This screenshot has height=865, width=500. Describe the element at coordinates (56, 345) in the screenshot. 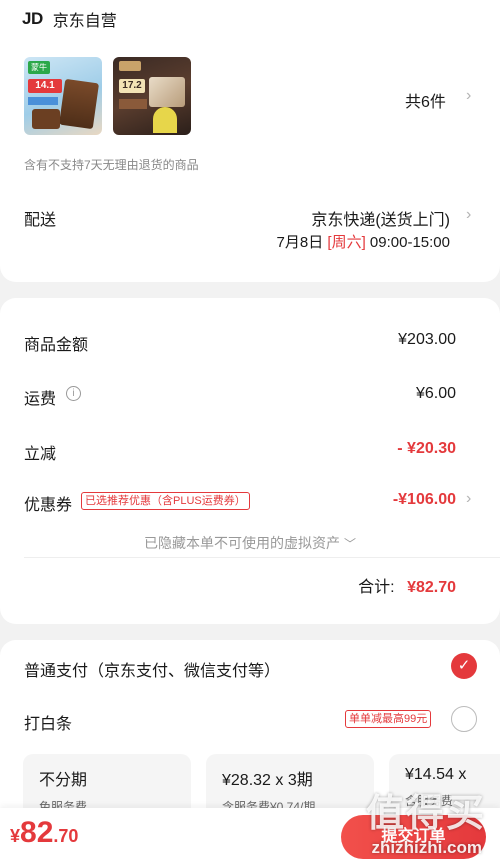

I see `goods-amount-label: 商品金额` at that location.